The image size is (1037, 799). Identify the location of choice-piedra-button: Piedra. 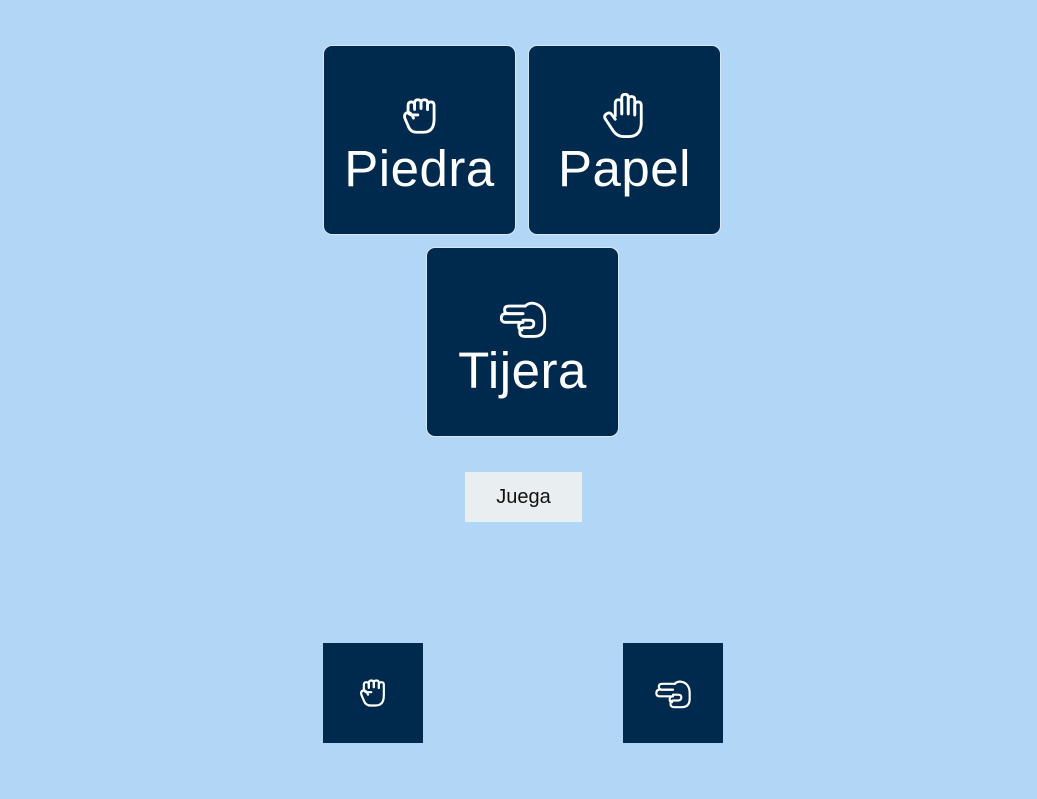
(419, 140).